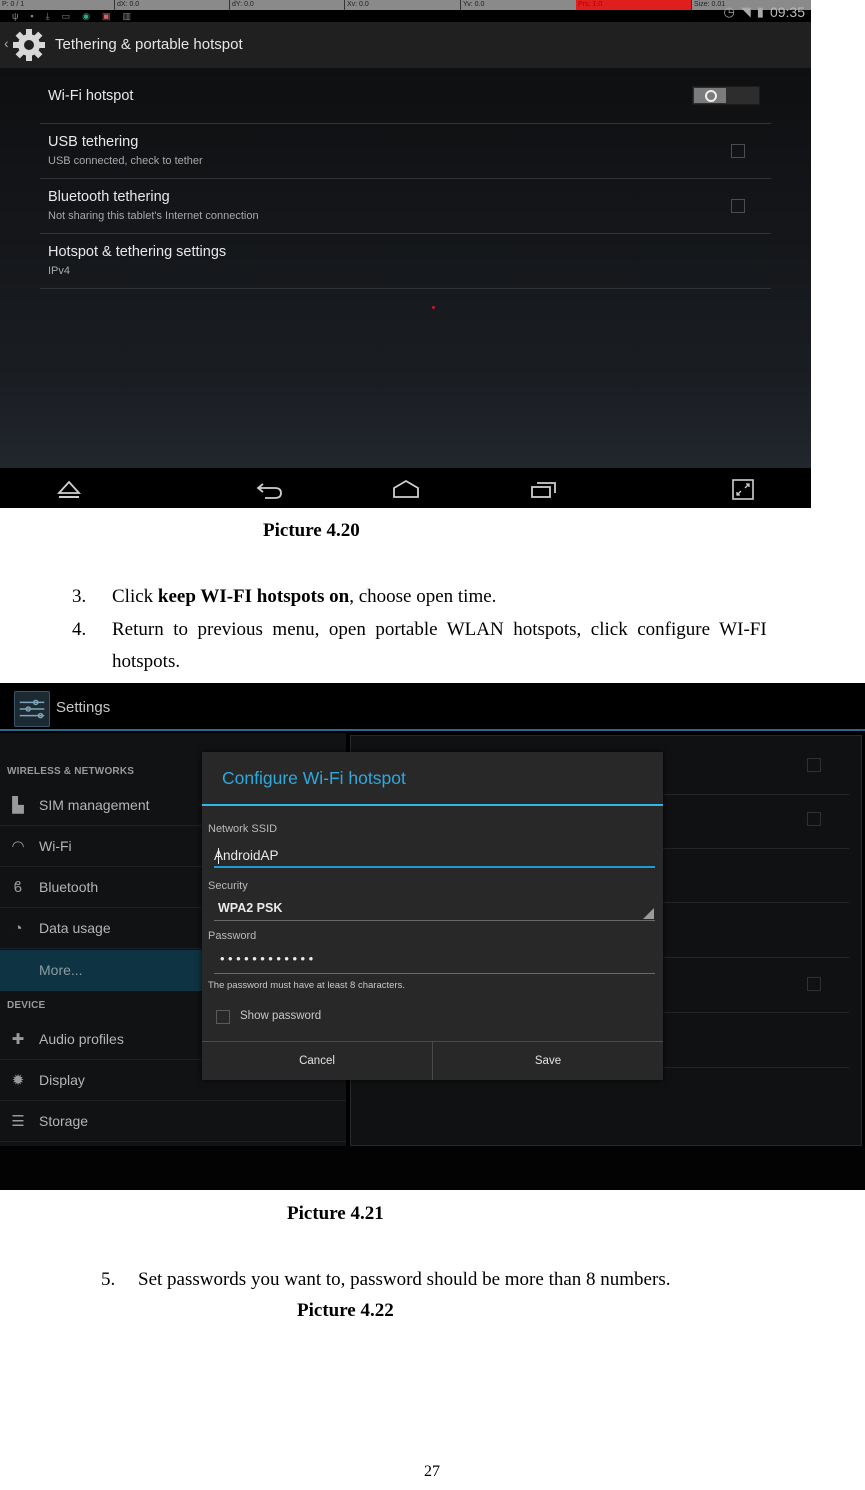  Describe the element at coordinates (55, 846) in the screenshot. I see `sidebar-item-label: Wi-Fi` at that location.